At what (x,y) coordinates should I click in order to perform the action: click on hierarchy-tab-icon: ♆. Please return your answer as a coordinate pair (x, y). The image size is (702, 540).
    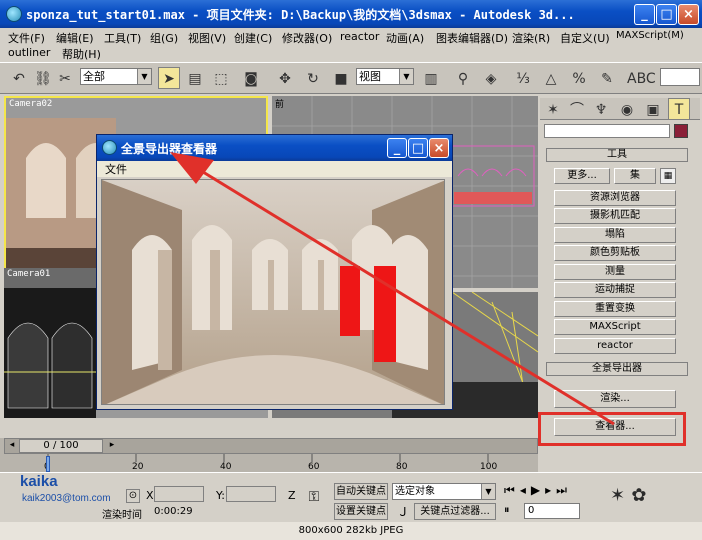
    Looking at the image, I should click on (601, 109).